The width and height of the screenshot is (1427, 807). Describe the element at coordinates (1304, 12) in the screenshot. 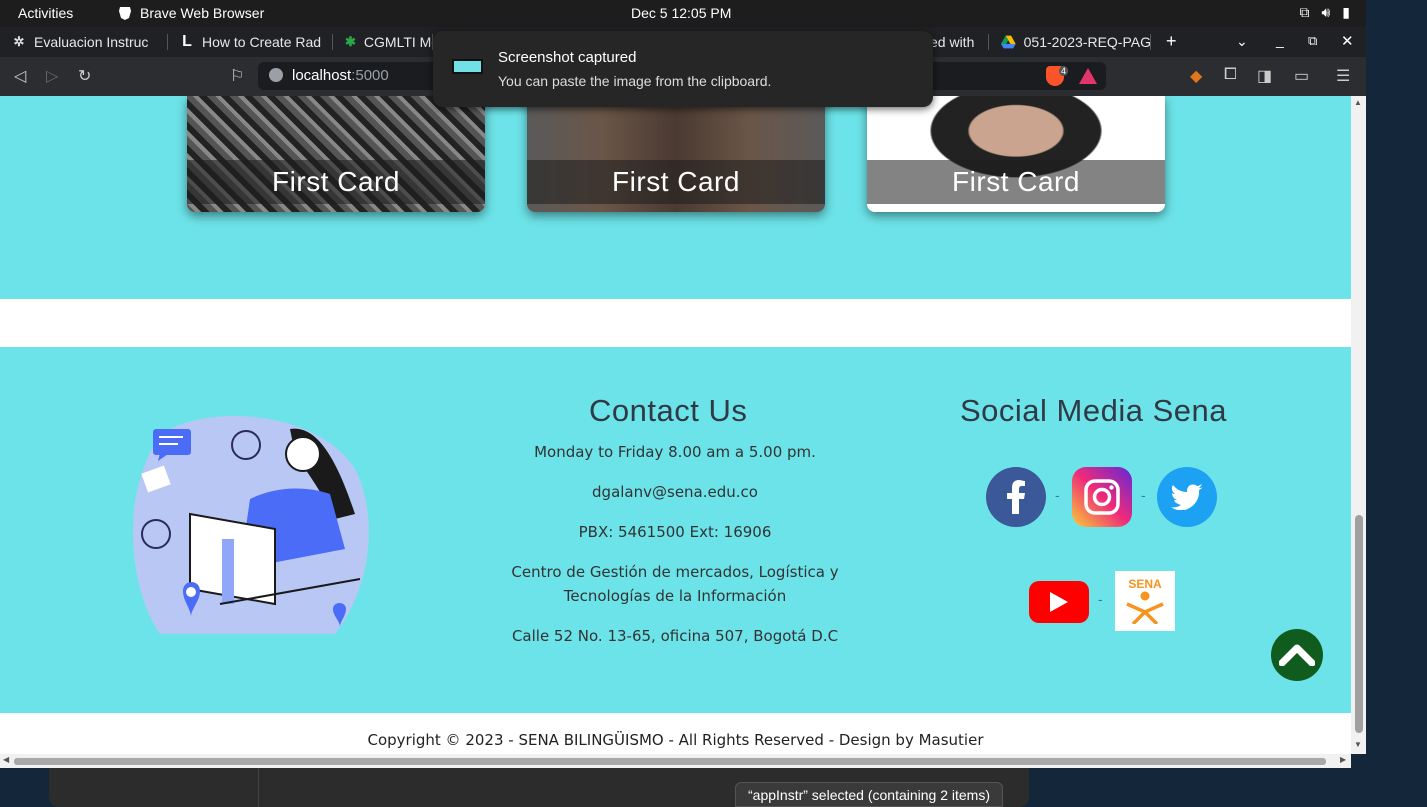

I see `network-icon: ⧉` at that location.